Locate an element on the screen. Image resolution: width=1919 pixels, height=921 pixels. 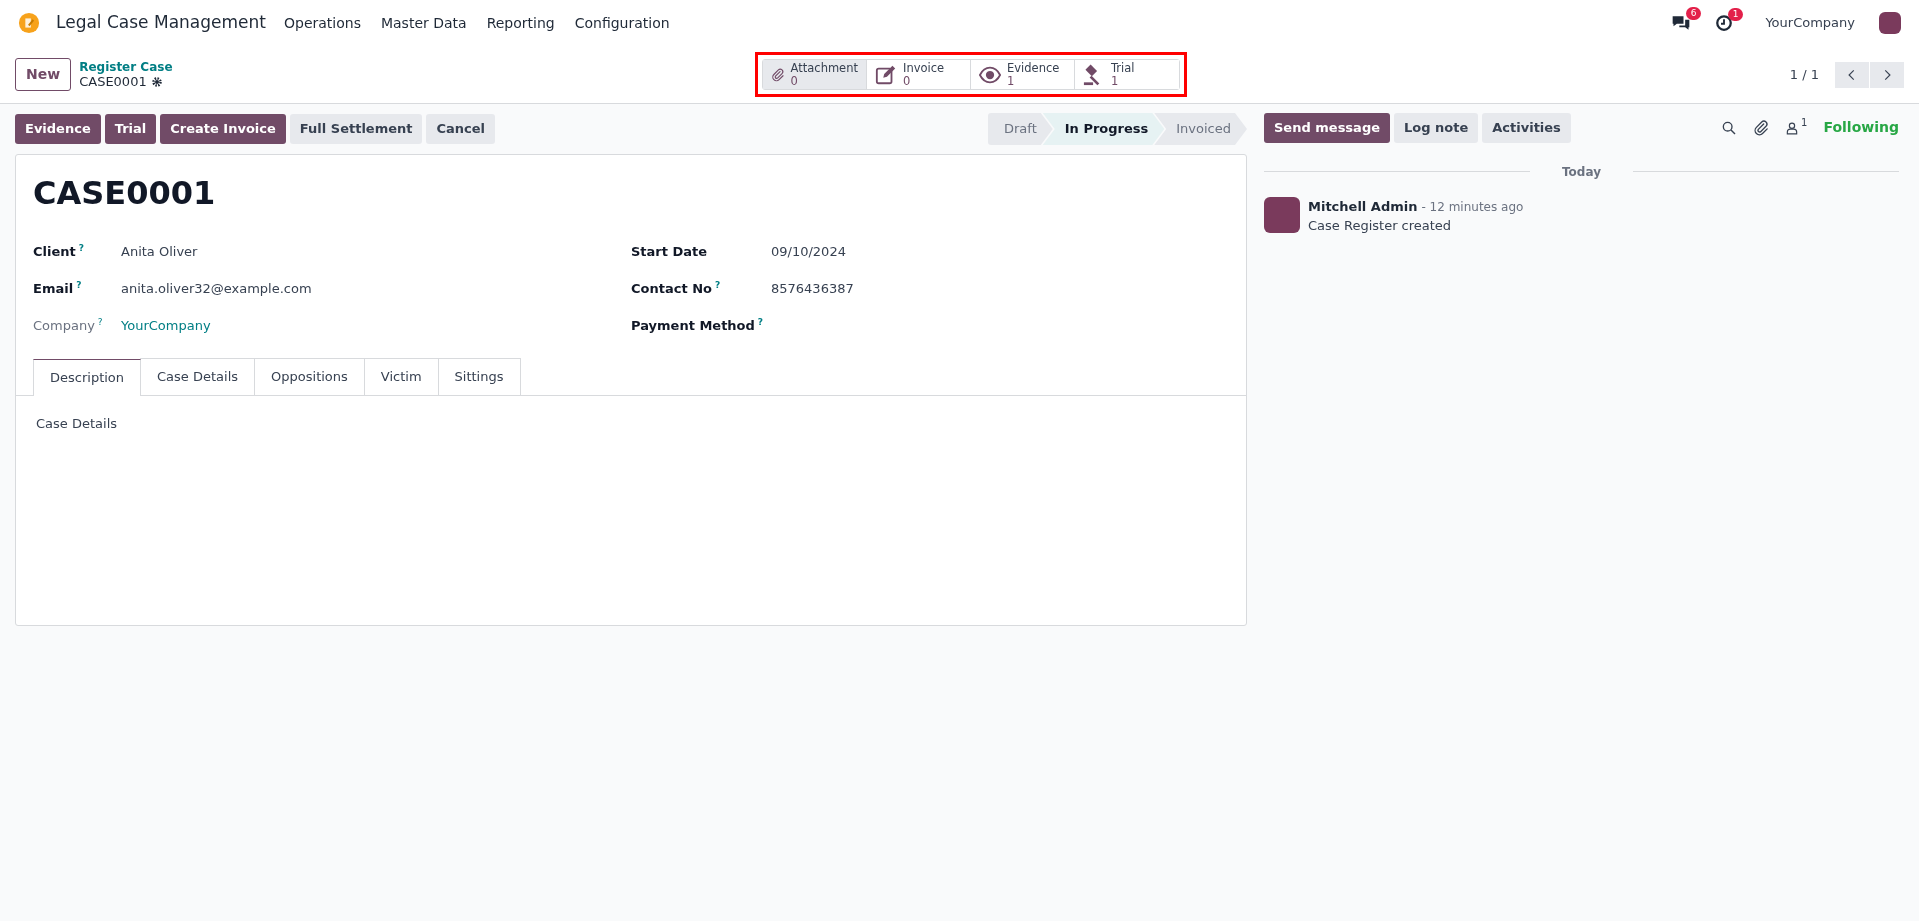
field-link: YourCompany is located at coordinates (166, 325).